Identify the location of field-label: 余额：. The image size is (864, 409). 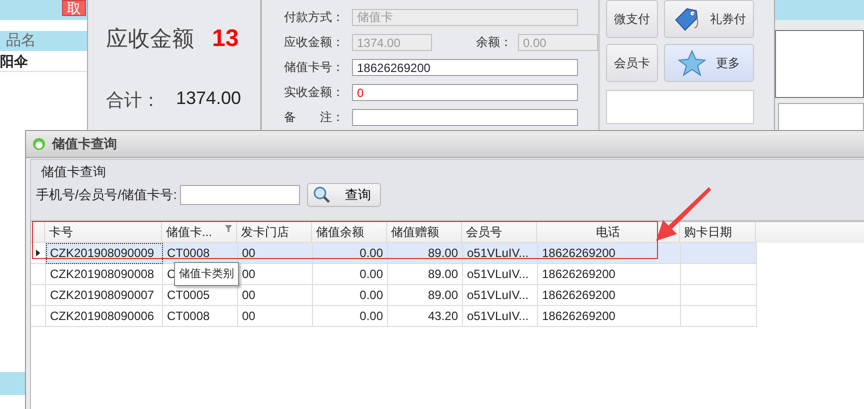
(494, 42).